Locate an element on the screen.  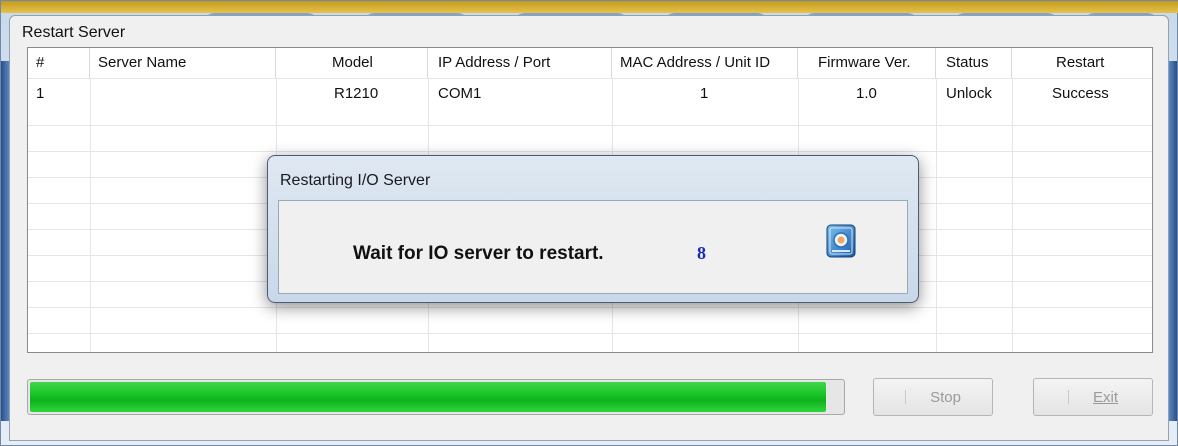
background-edge-right is located at coordinates (1173, 241).